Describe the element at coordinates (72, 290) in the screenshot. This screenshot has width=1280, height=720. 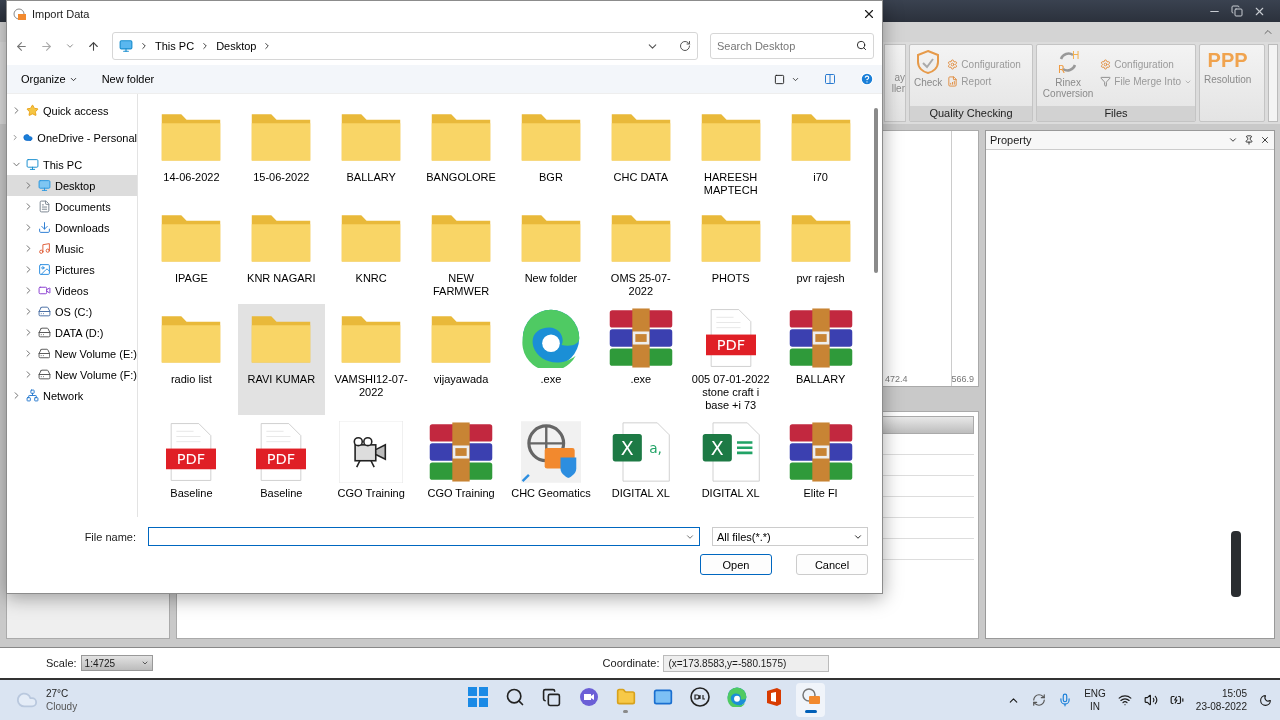
I see `sidebar-item: Videos` at that location.